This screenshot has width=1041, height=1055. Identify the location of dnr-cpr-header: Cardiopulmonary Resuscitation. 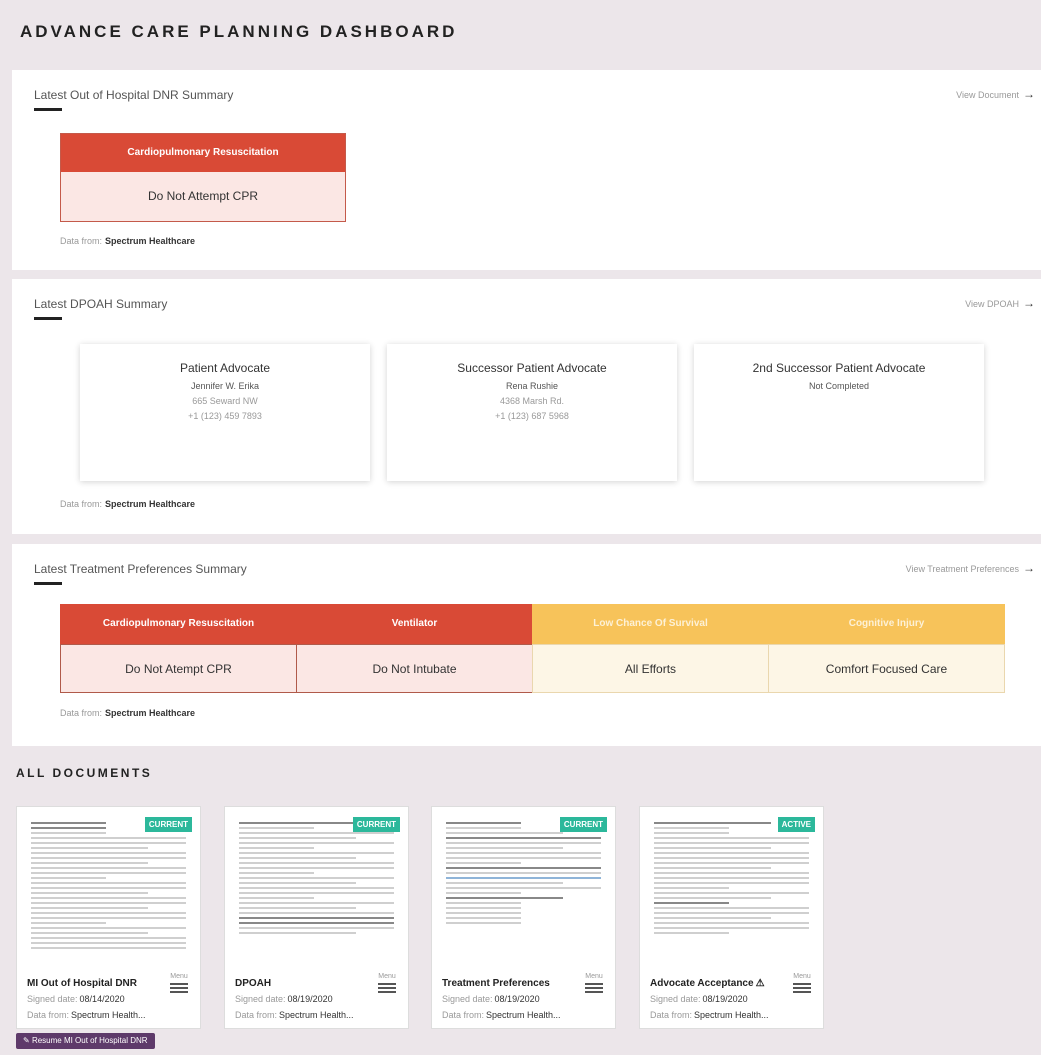
(203, 153).